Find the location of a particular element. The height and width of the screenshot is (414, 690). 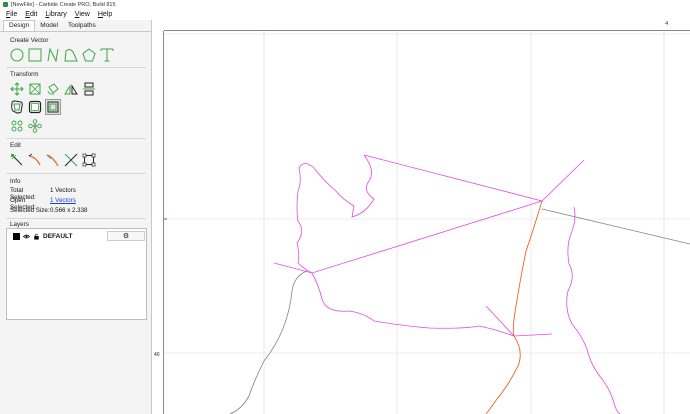

circle-icon is located at coordinates (17, 55).